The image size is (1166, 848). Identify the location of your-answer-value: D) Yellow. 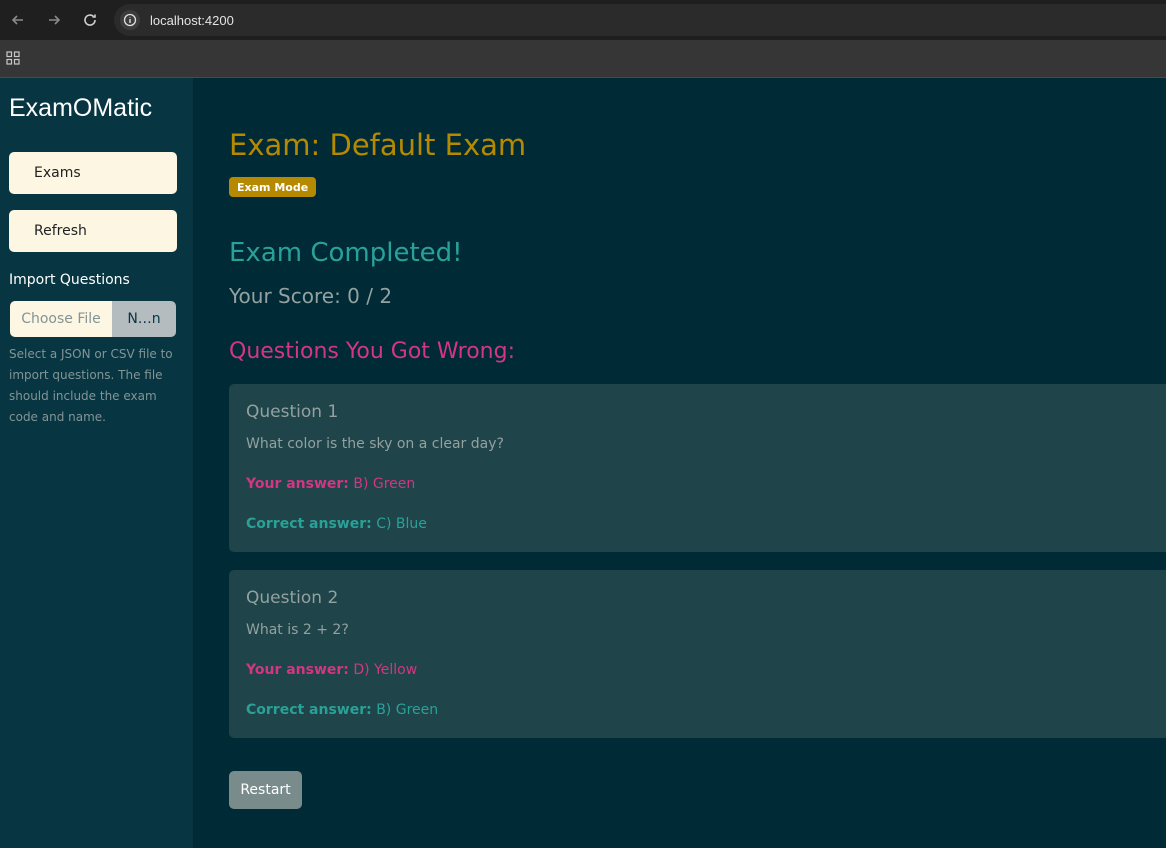
(385, 670).